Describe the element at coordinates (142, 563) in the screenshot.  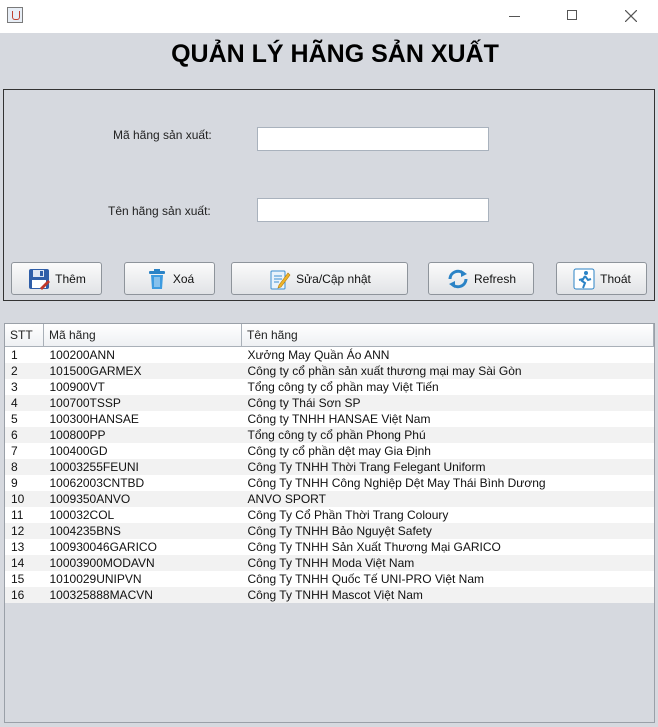
I see `cell-code: 10003900MODAVN` at that location.